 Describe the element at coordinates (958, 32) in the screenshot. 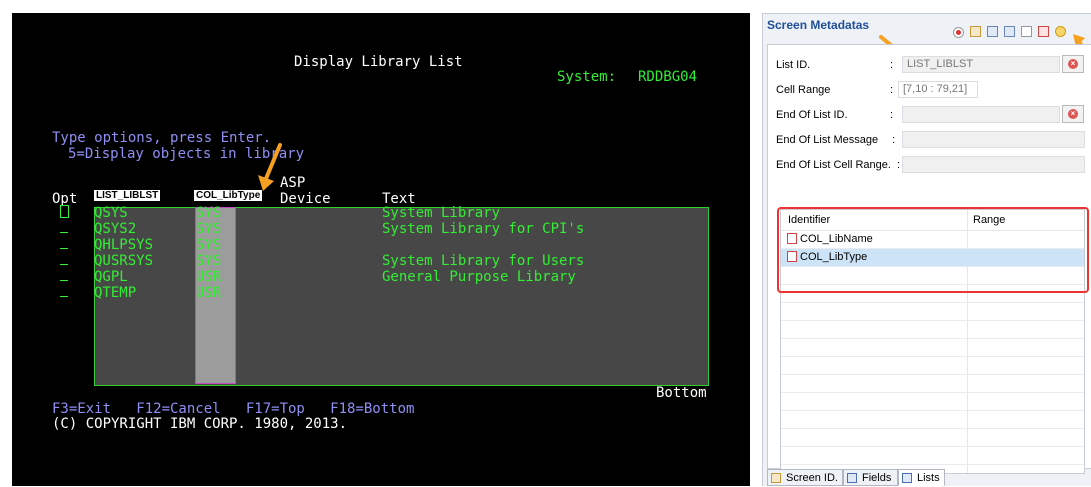

I see `record-icon` at that location.